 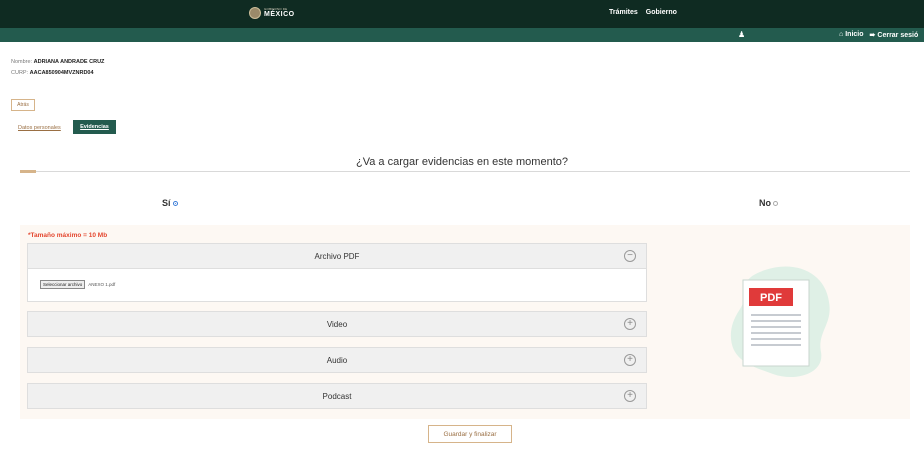 I want to click on accordion-podcast: Podcast +, so click(x=337, y=396).